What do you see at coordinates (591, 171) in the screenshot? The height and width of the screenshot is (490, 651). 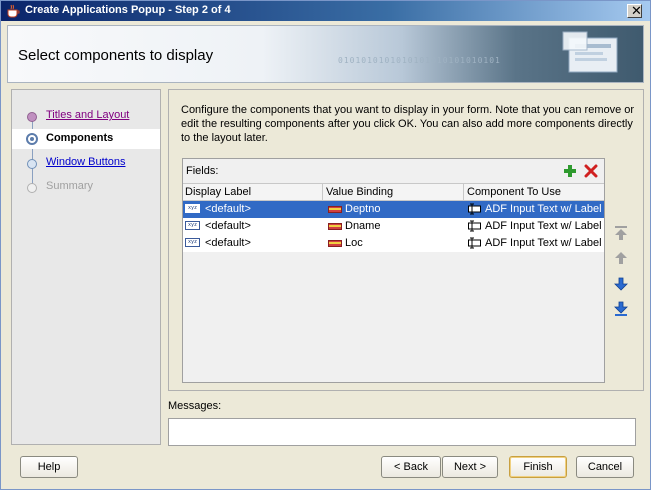 I see `delete-icon` at bounding box center [591, 171].